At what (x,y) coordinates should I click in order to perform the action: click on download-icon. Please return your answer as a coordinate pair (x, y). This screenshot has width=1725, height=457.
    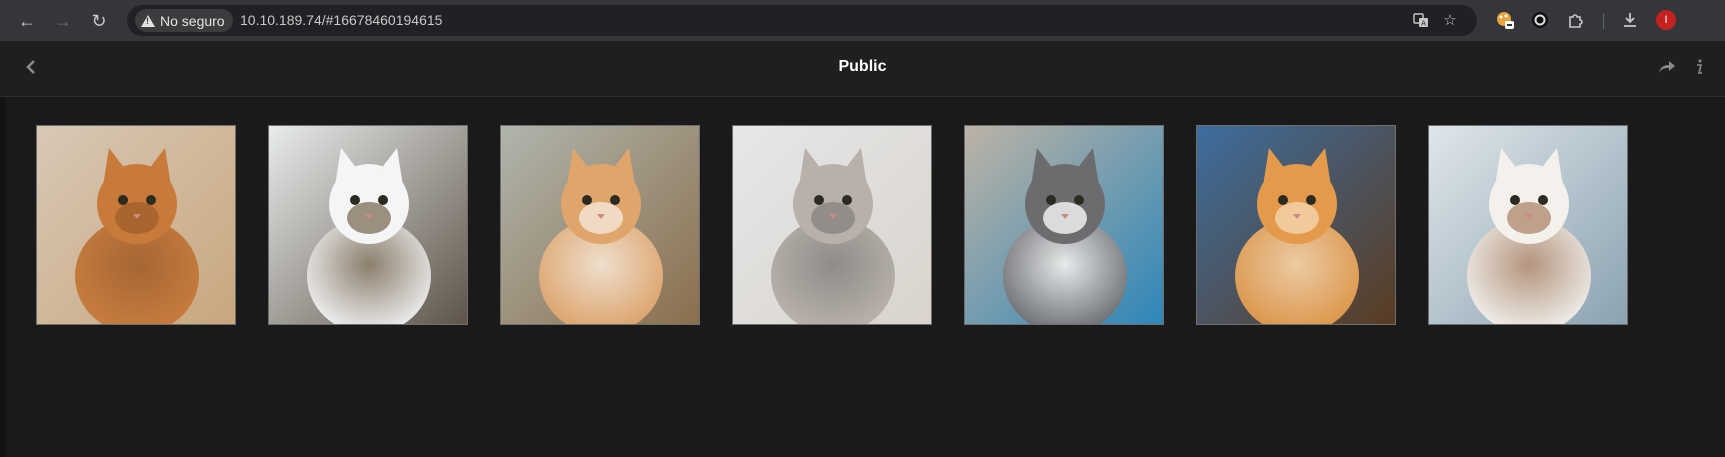
    Looking at the image, I should click on (1630, 20).